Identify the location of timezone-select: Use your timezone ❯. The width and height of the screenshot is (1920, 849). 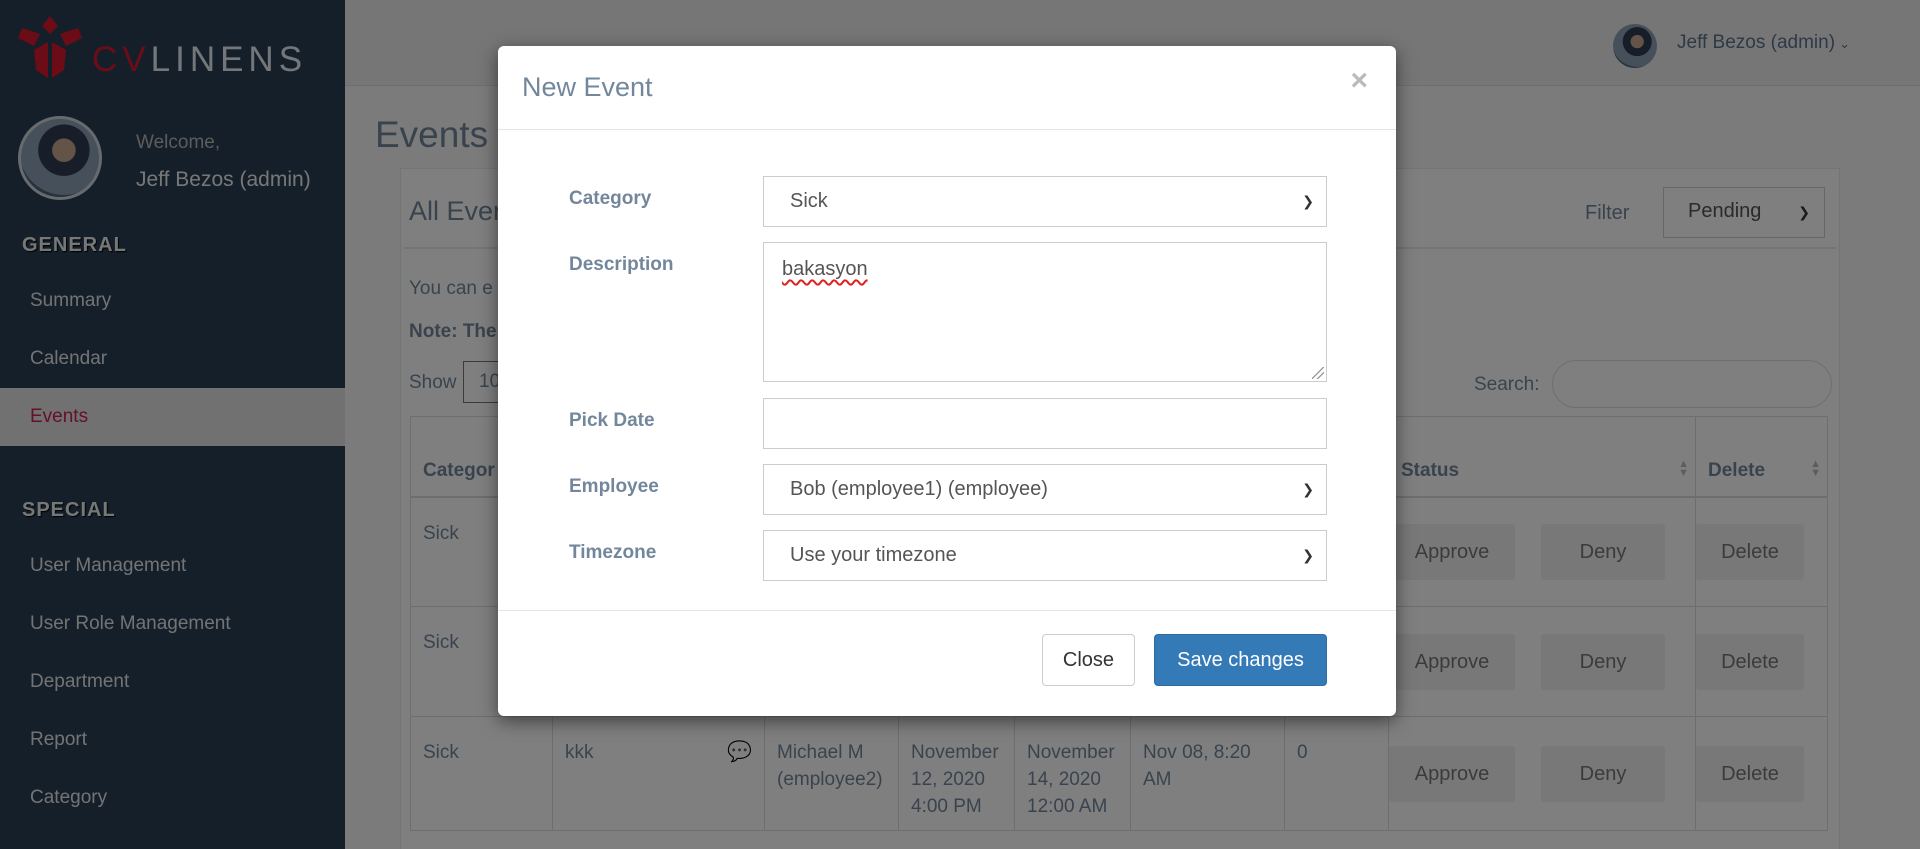
(1045, 555).